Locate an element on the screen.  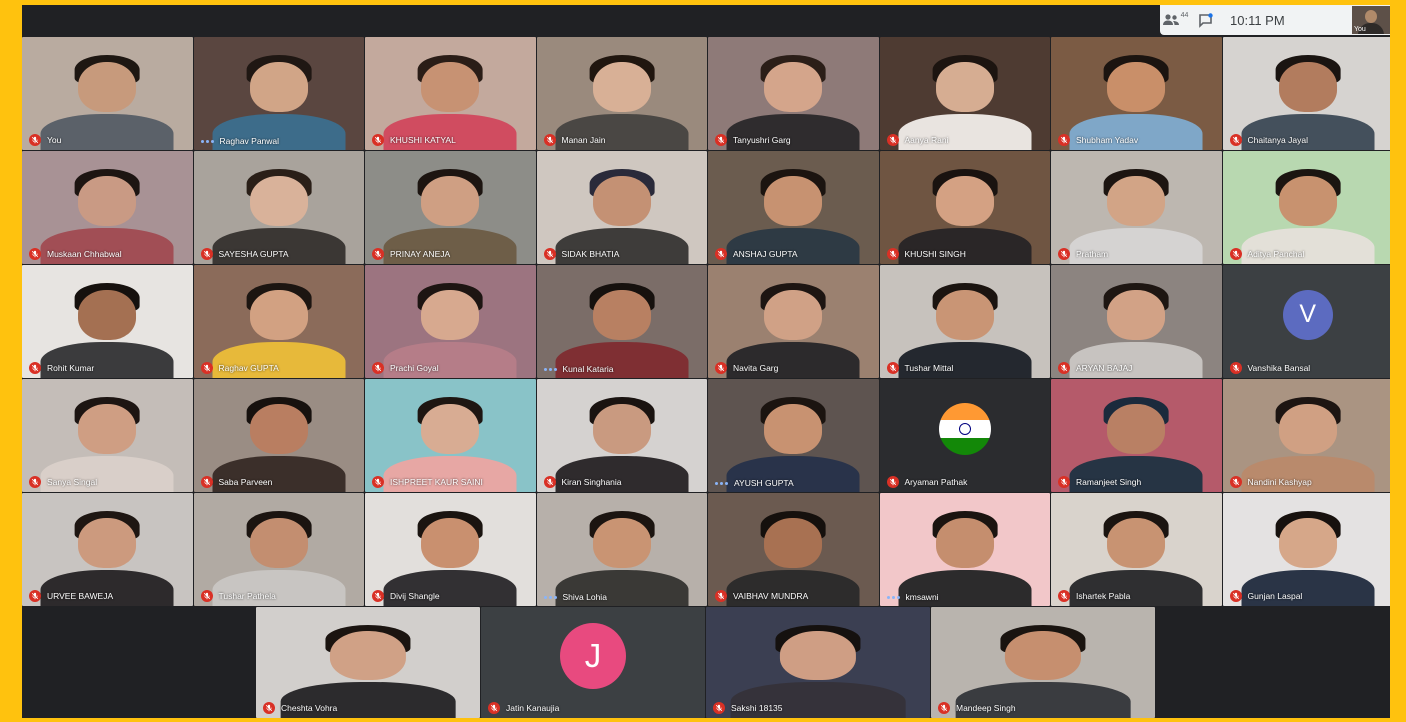
participant-tile: ANSHAJ GUPTA is located at coordinates (793, 207).